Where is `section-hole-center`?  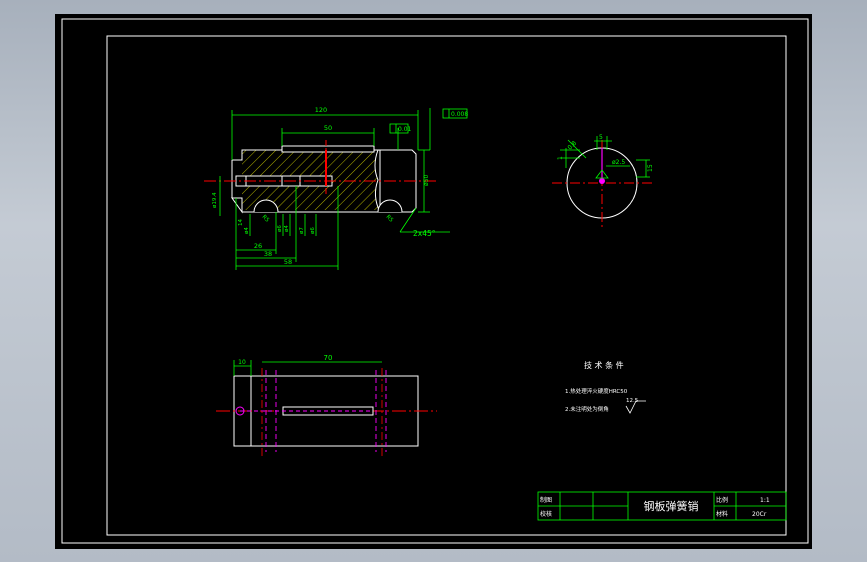 section-hole-center is located at coordinates (602, 181).